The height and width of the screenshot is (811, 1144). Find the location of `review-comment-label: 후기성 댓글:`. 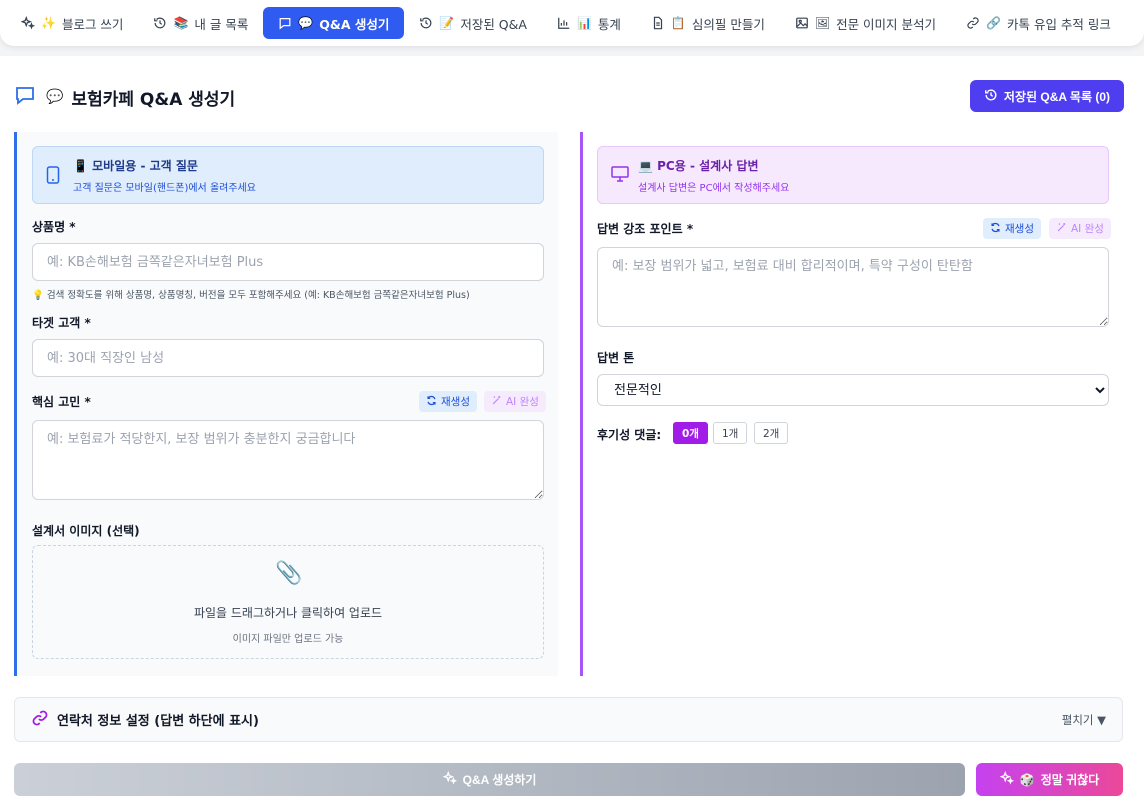

review-comment-label: 후기성 댓글: is located at coordinates (629, 435).